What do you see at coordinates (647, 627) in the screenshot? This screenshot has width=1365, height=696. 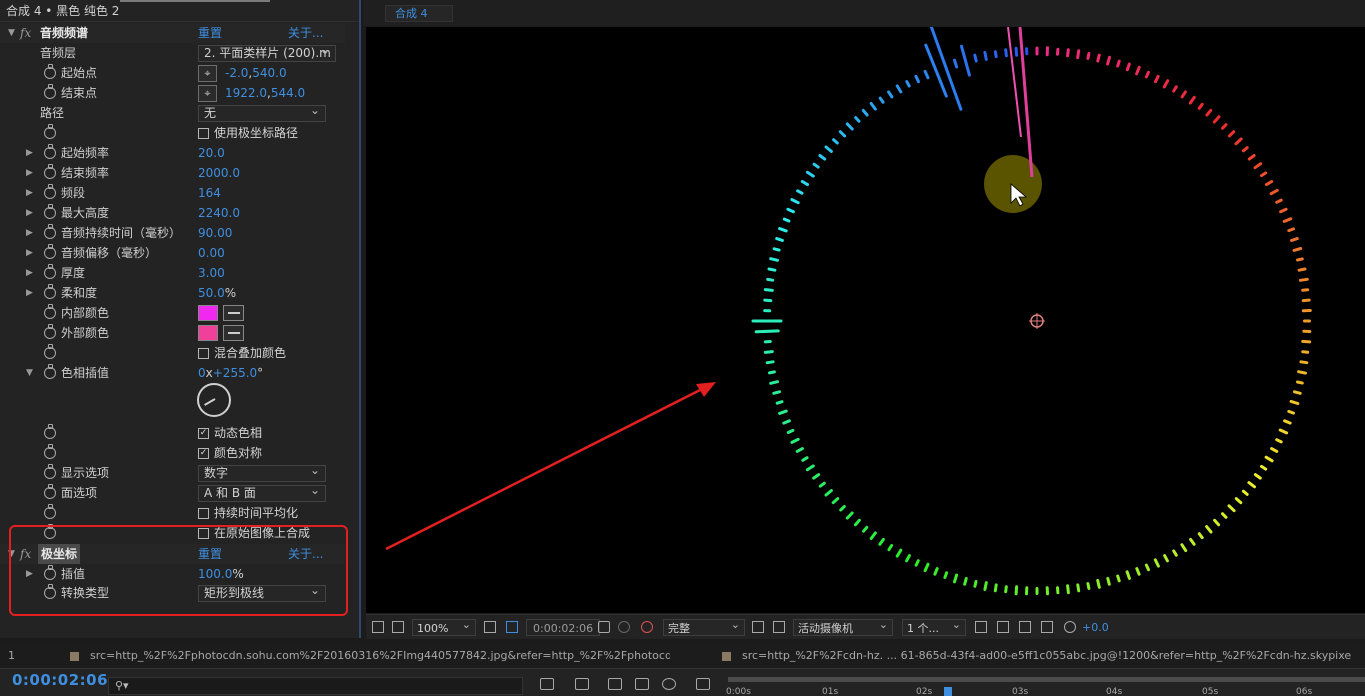 I see `color-channels-icon` at bounding box center [647, 627].